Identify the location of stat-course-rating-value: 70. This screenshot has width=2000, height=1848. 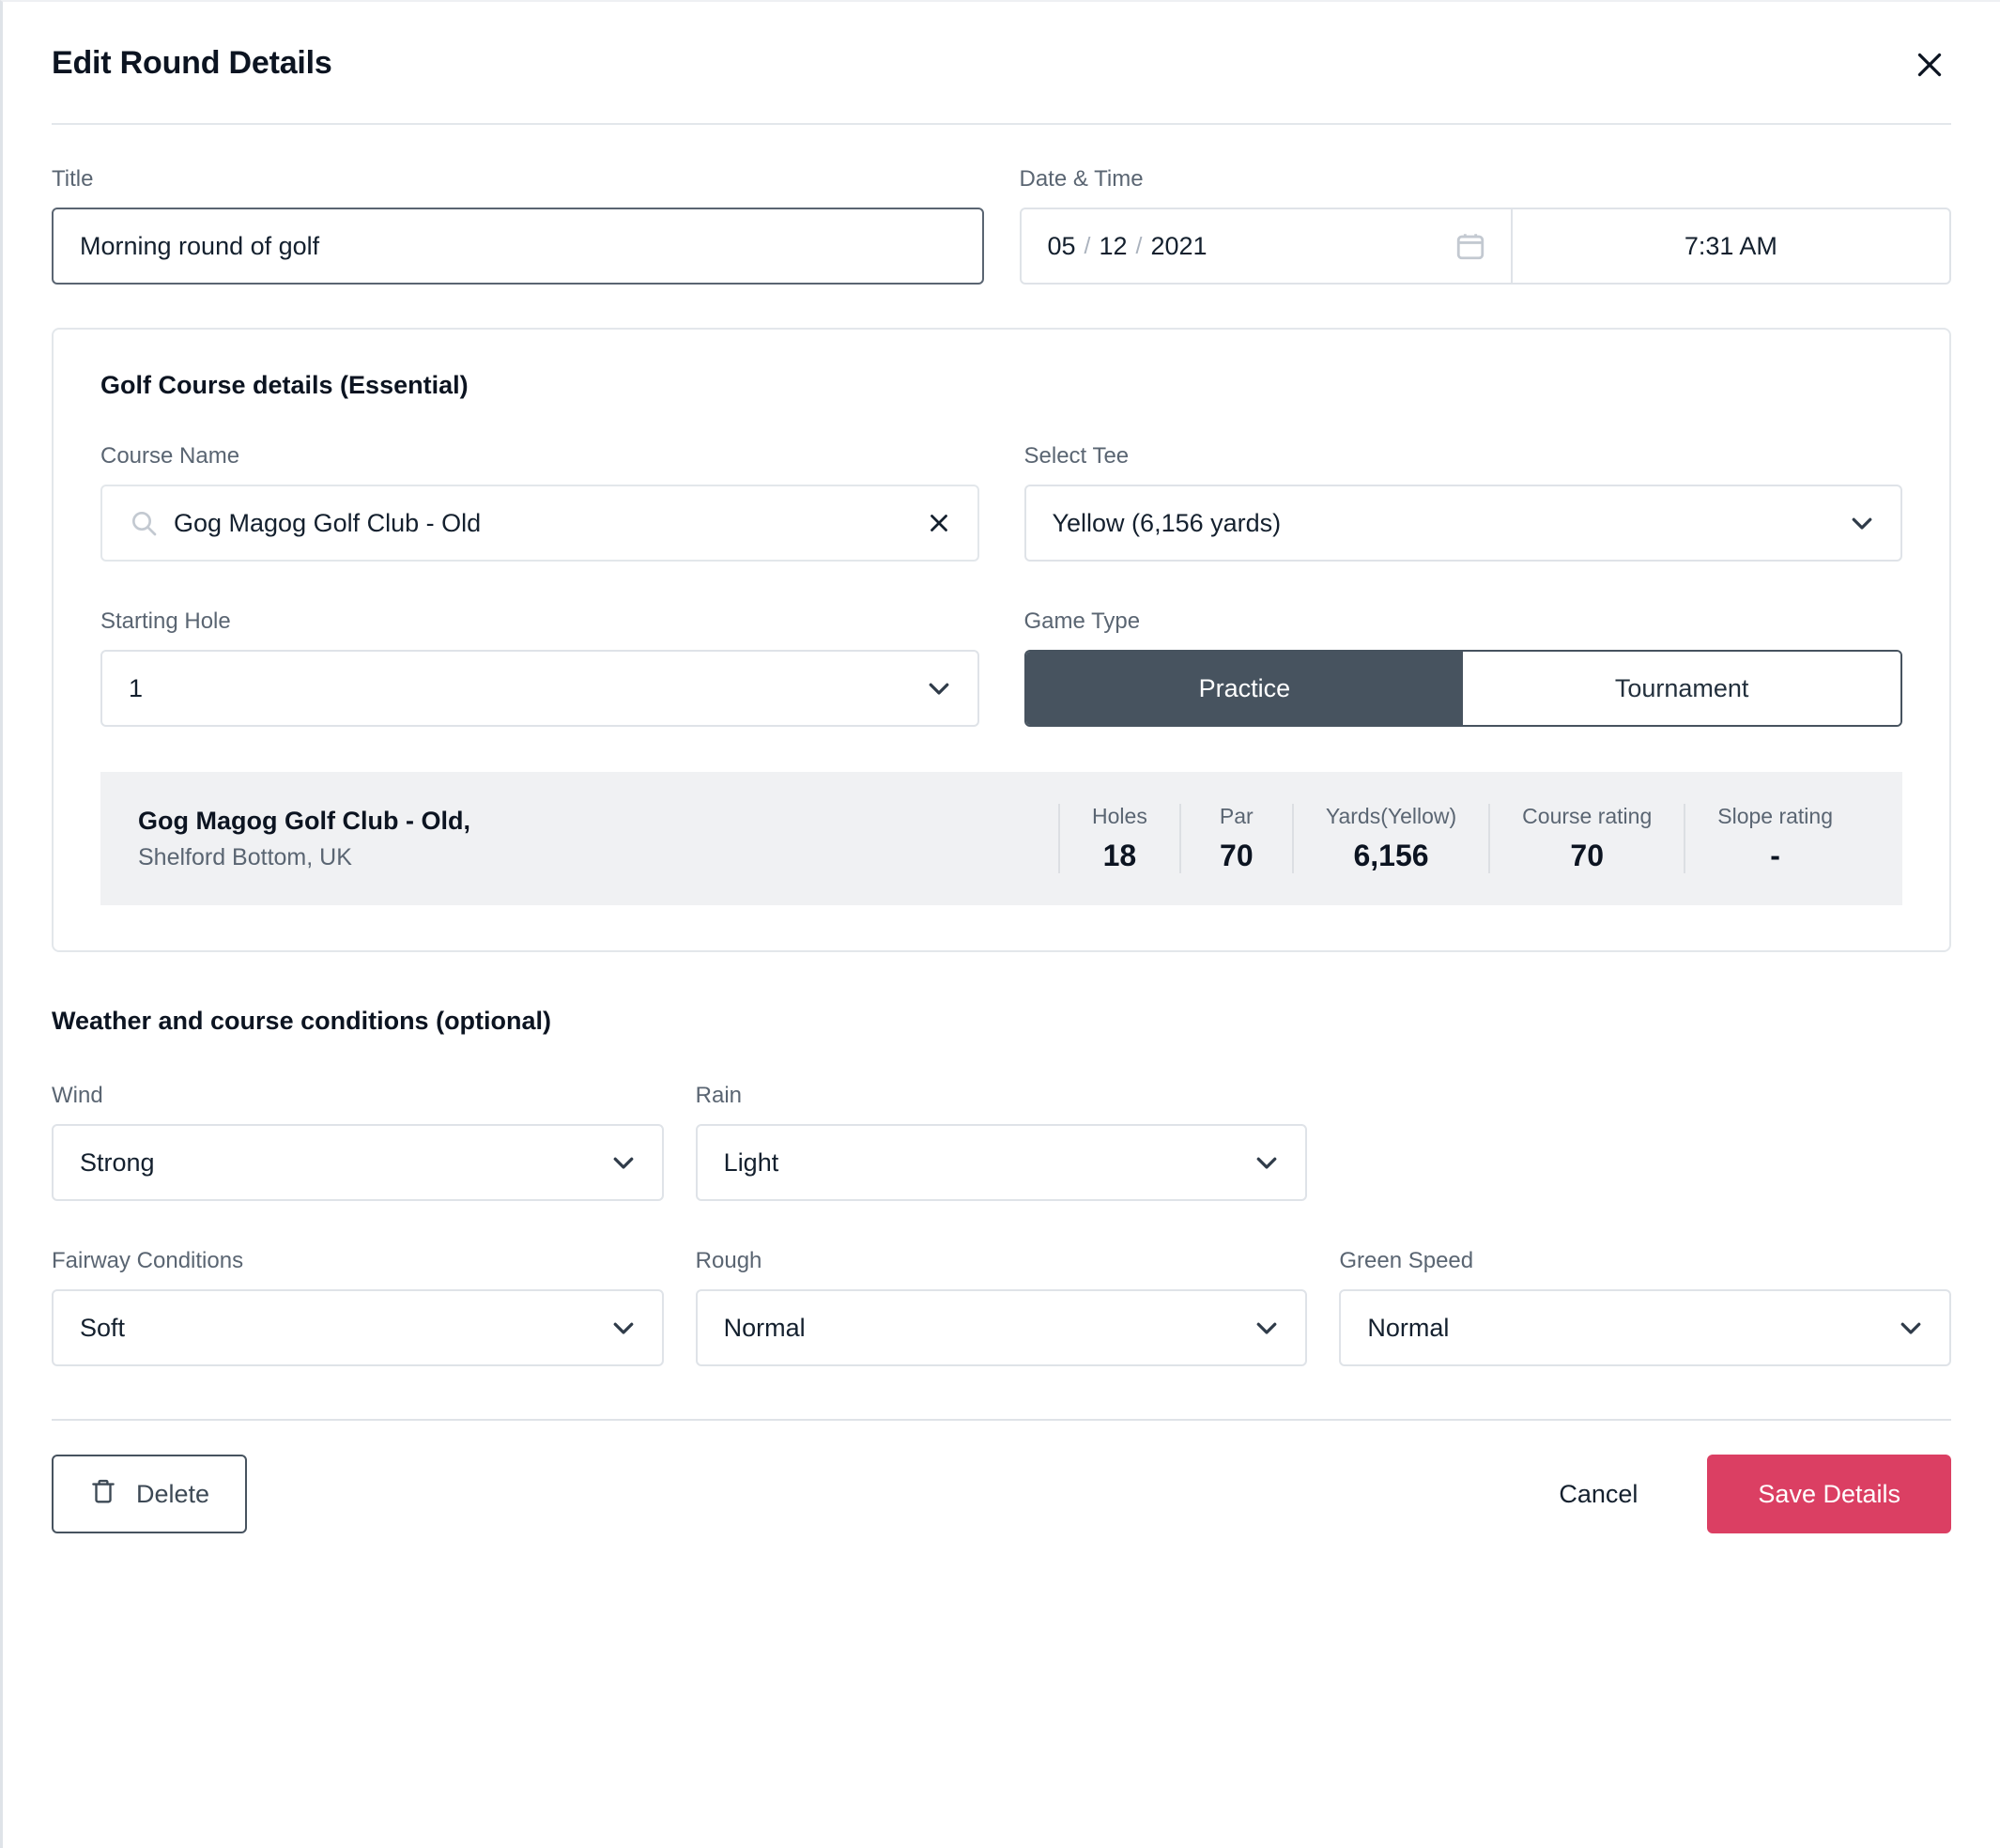
(1587, 855).